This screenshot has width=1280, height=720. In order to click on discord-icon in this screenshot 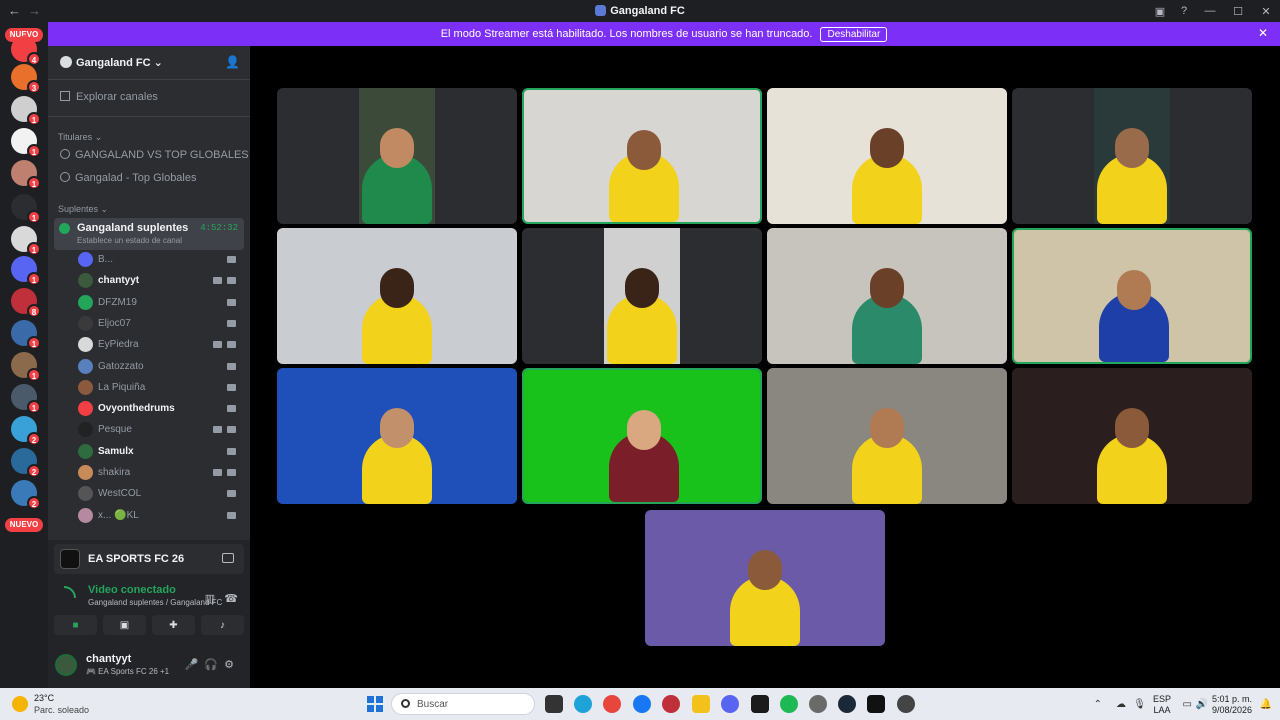, I will do `click(730, 704)`.